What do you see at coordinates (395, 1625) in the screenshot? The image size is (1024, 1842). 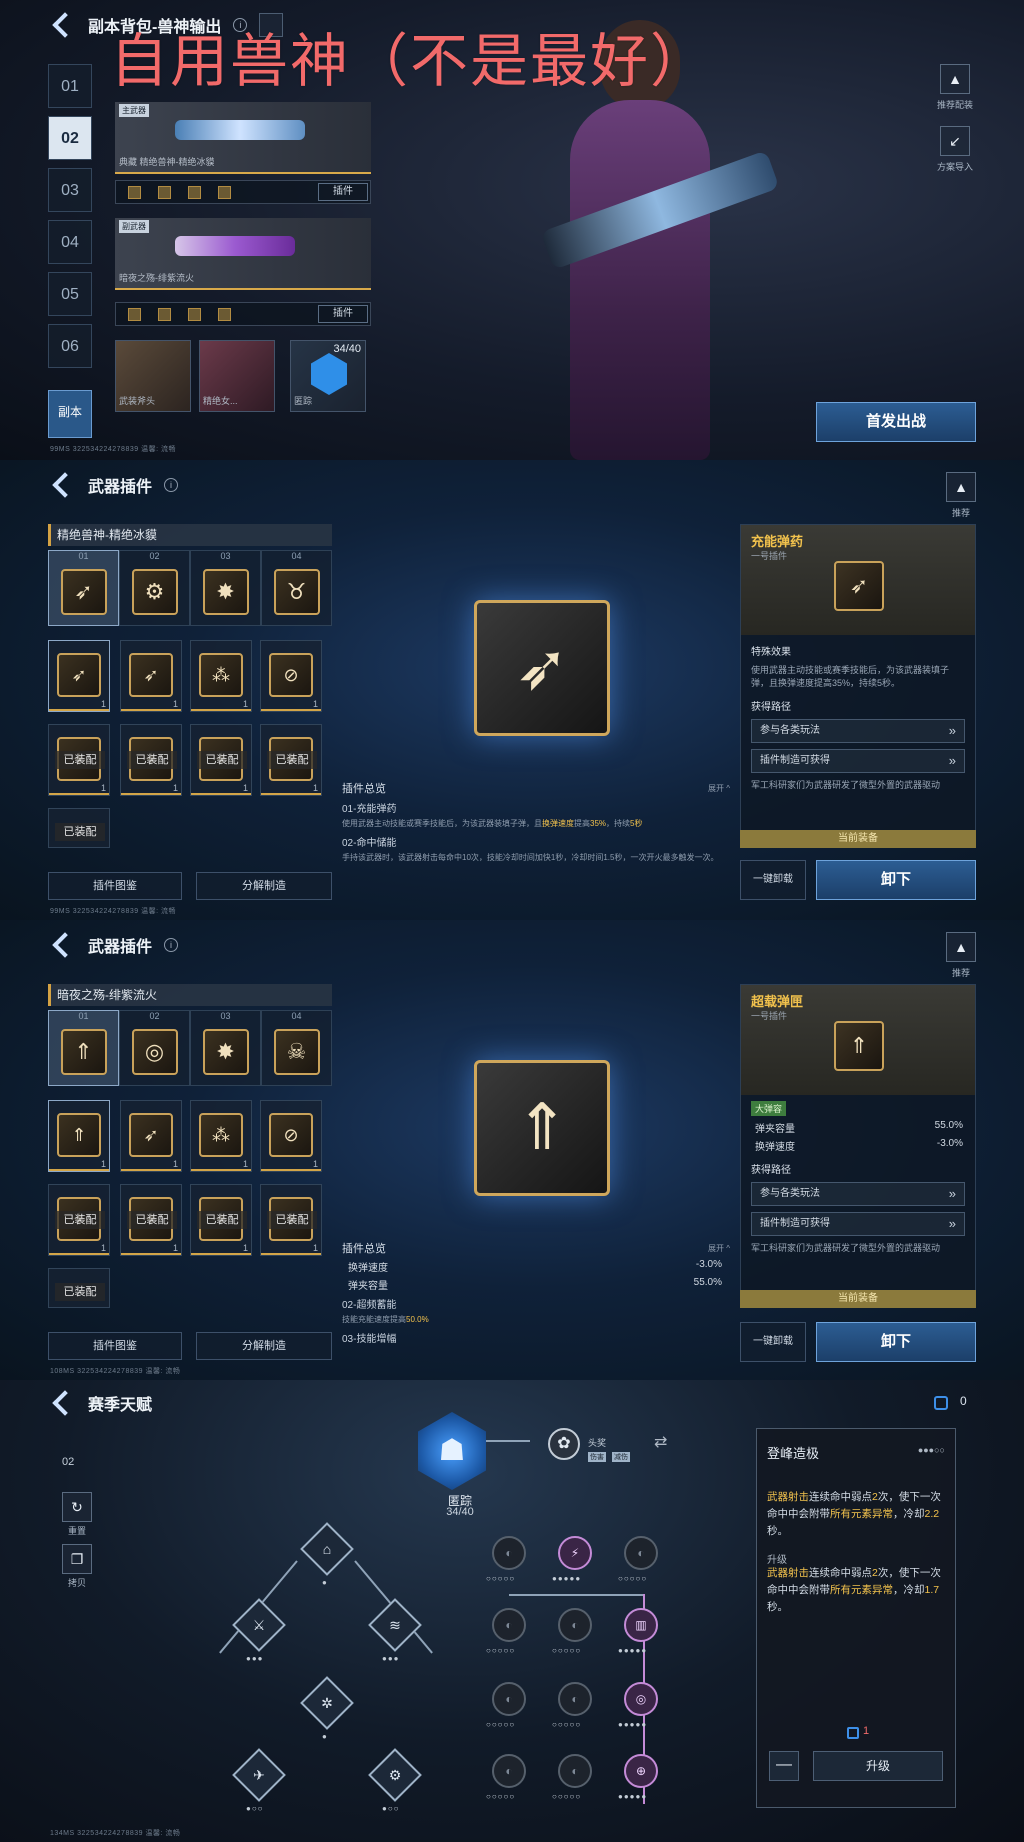 I see `talent-node: ≋` at bounding box center [395, 1625].